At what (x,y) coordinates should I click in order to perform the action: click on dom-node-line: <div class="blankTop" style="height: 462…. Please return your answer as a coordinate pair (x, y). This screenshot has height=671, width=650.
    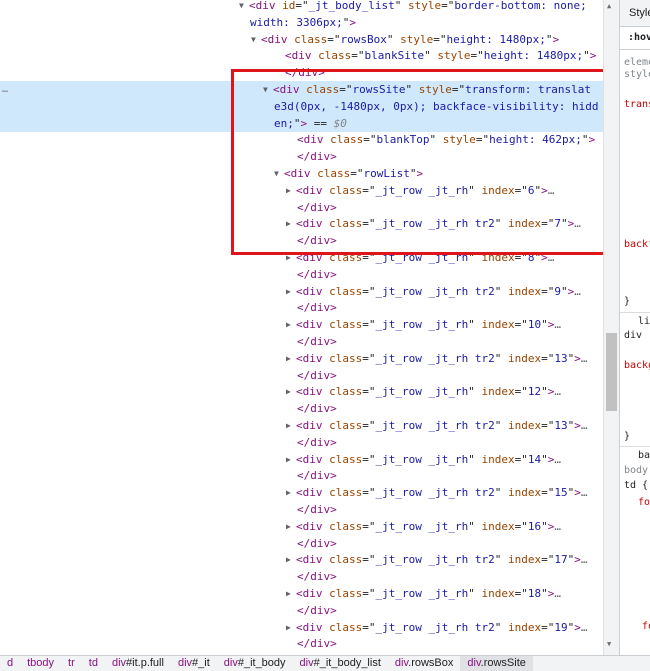
    Looking at the image, I should click on (301, 139).